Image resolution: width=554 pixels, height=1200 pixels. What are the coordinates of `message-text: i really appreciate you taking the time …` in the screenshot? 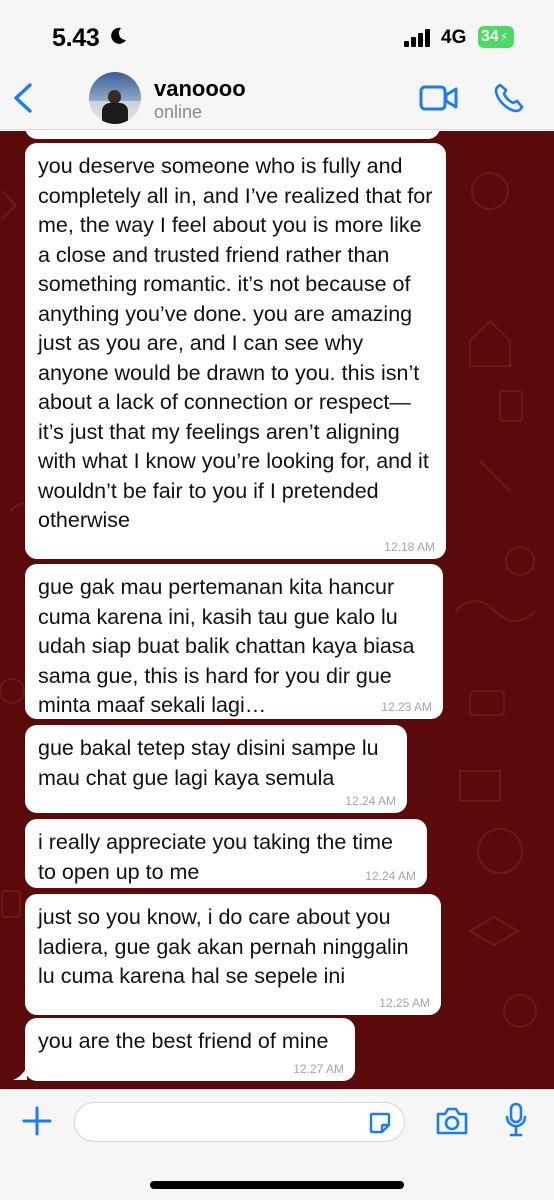 It's located at (215, 857).